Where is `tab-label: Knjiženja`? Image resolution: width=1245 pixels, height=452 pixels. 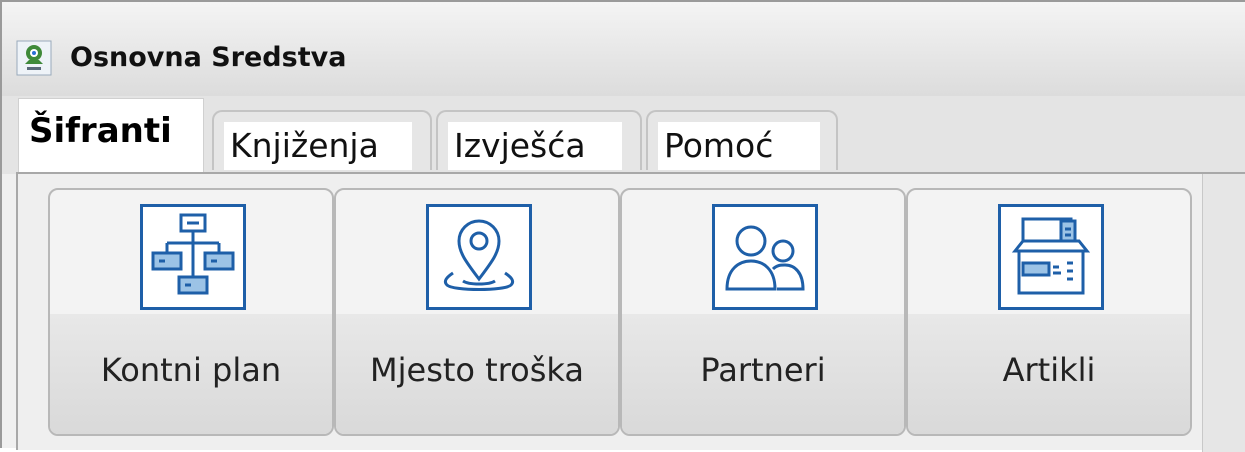
tab-label: Knjiženja is located at coordinates (318, 146).